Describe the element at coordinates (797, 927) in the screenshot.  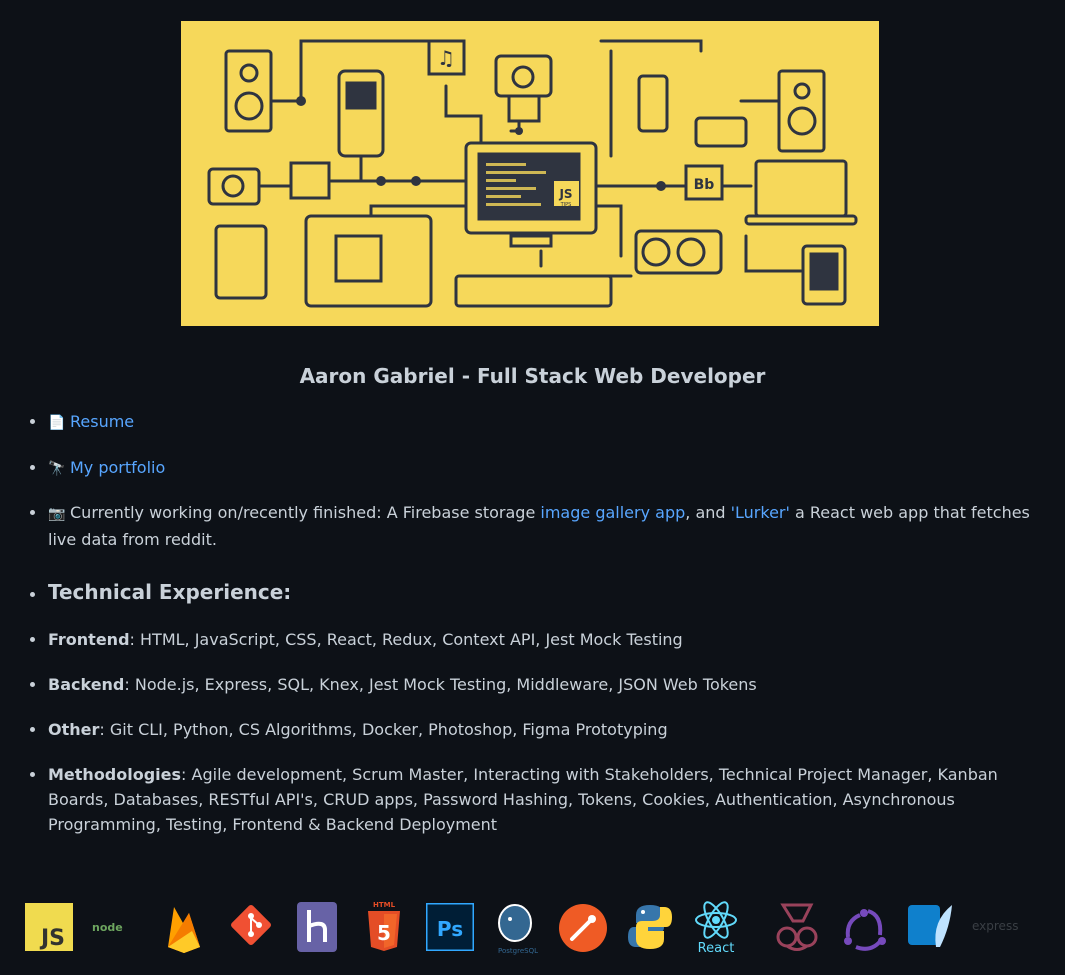
I see `jest-icon` at that location.